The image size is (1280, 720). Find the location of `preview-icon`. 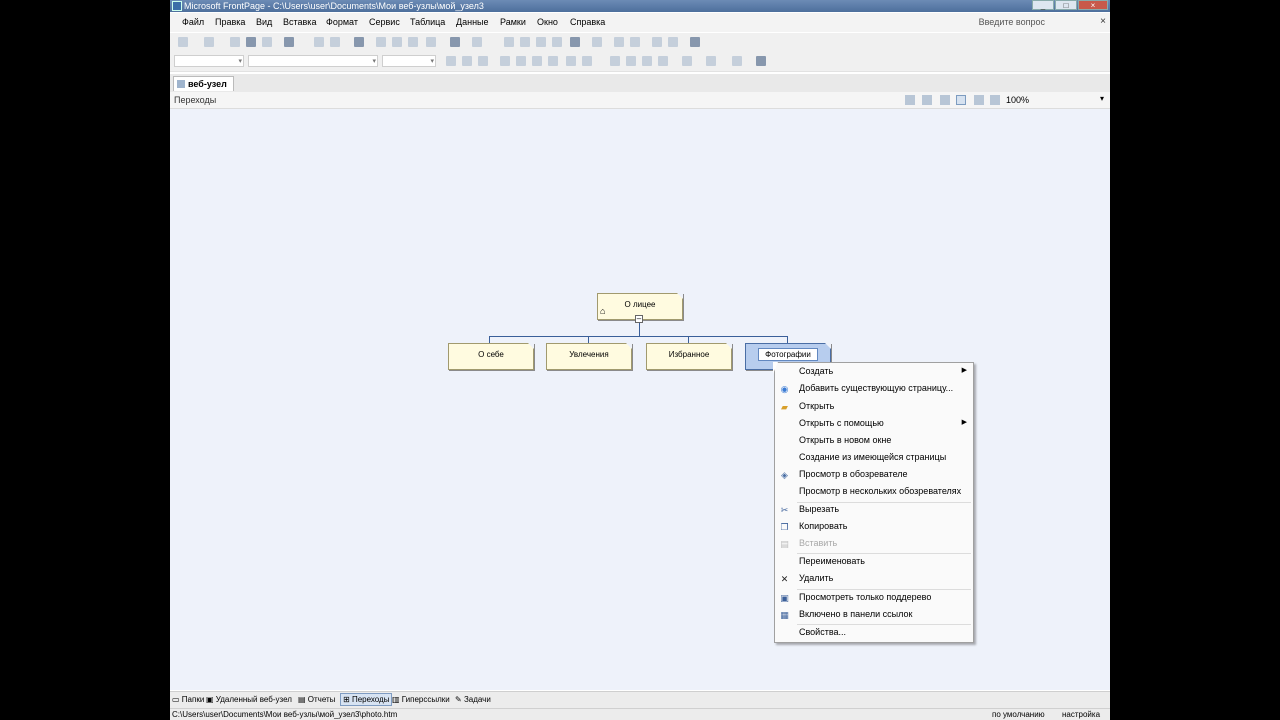

preview-icon is located at coordinates (335, 42).